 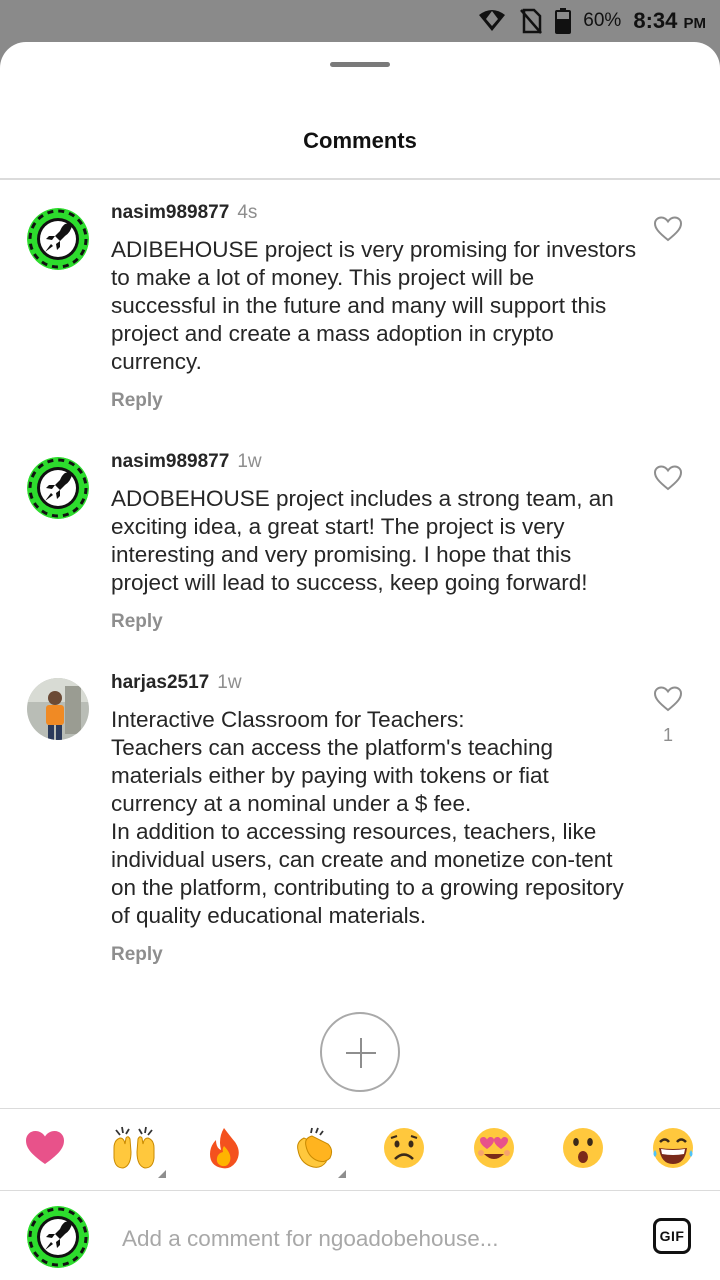 What do you see at coordinates (360, 64) in the screenshot?
I see `drag-handle` at bounding box center [360, 64].